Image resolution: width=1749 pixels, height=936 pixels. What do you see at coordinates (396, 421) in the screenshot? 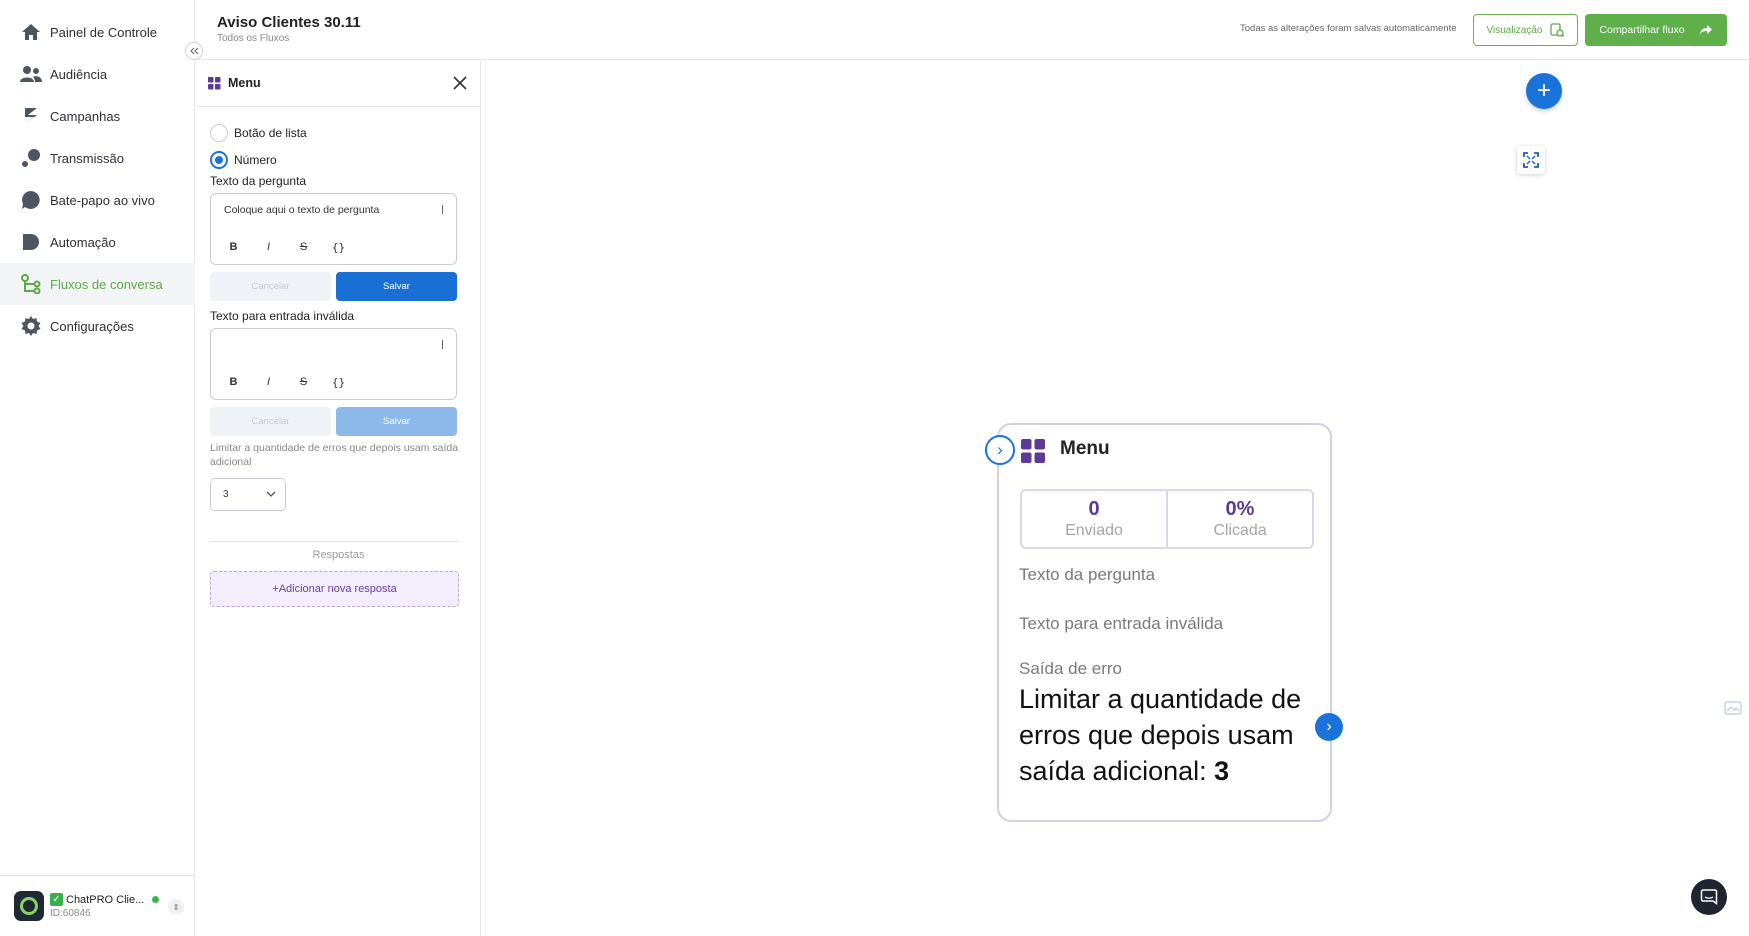
I see `save-button-disabled: Salvar` at bounding box center [396, 421].